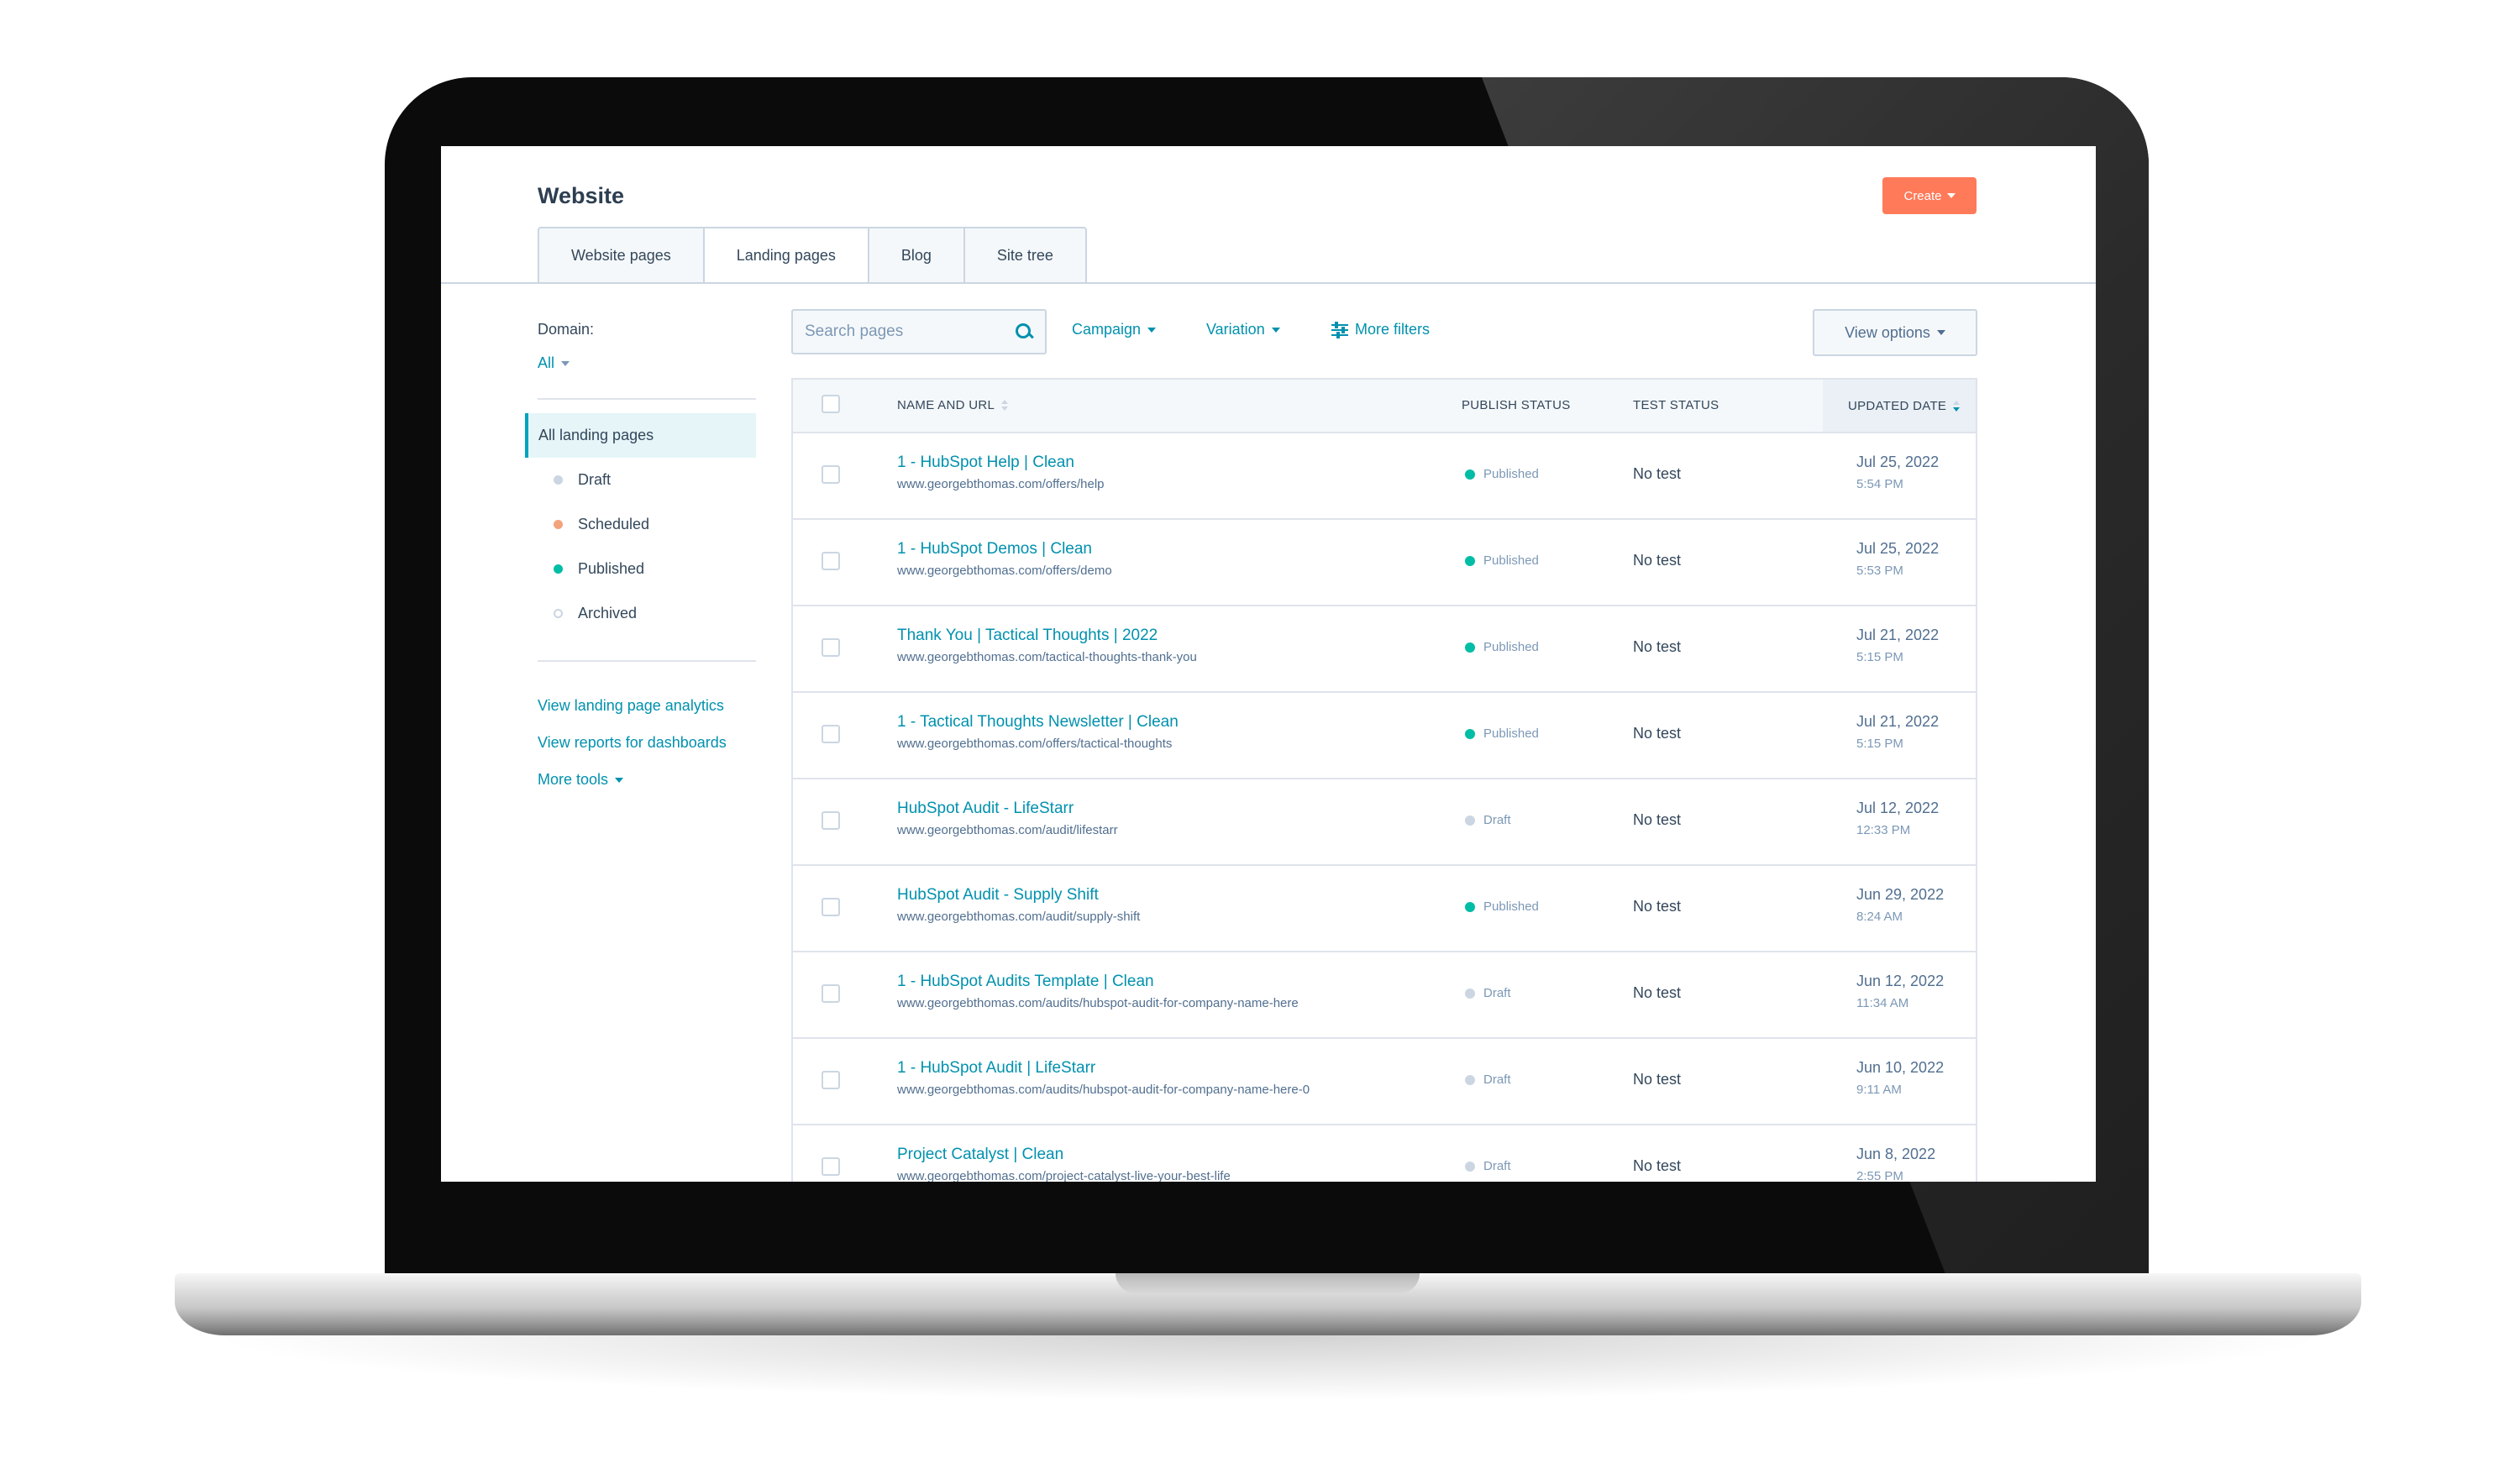 The width and height of the screenshot is (2520, 1458). Describe the element at coordinates (647, 399) in the screenshot. I see `sidebar-divider` at that location.